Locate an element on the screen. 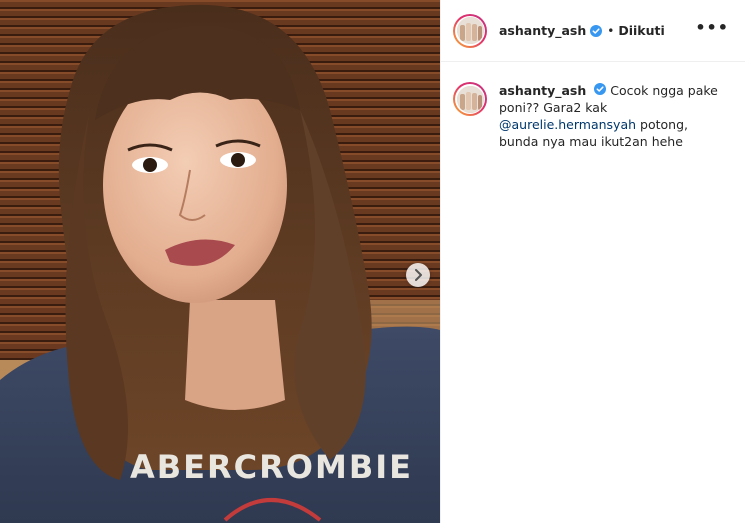  shirt-print-text: ABERCROMBIE is located at coordinates (271, 467).